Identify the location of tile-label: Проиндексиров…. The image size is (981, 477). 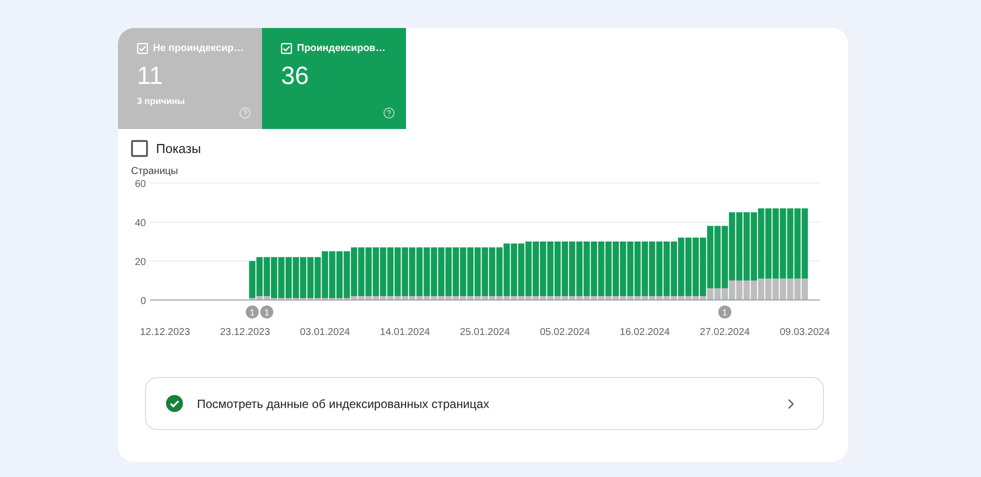
(341, 48).